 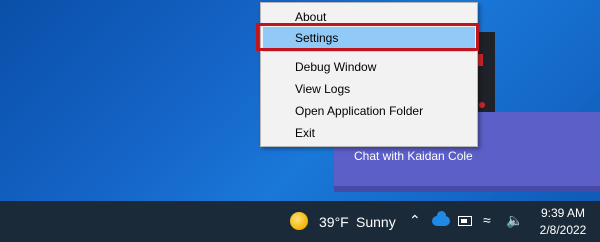 What do you see at coordinates (413, 156) in the screenshot?
I see `notification-text: Chat with Kaidan Cole` at bounding box center [413, 156].